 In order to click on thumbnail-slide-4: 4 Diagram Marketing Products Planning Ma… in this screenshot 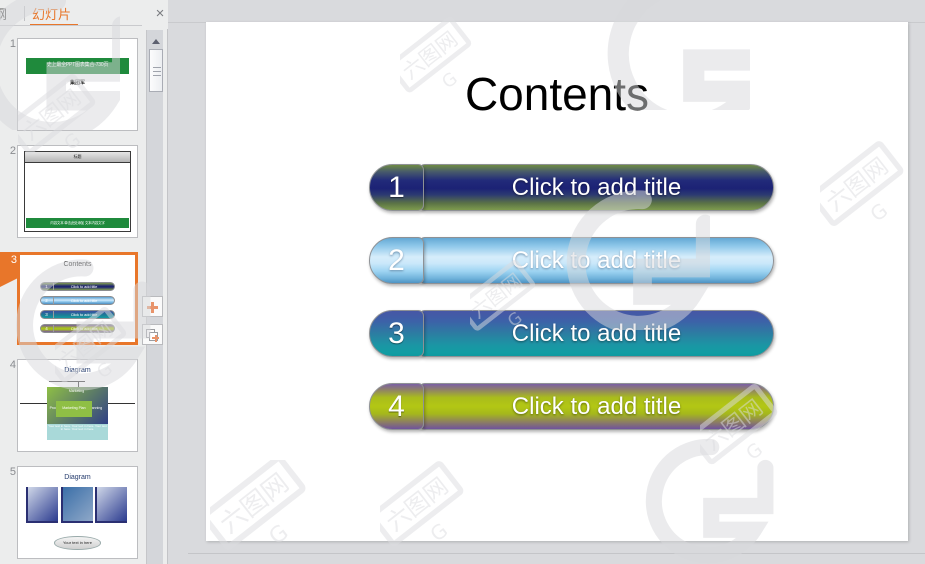, I will do `click(72, 412)`.